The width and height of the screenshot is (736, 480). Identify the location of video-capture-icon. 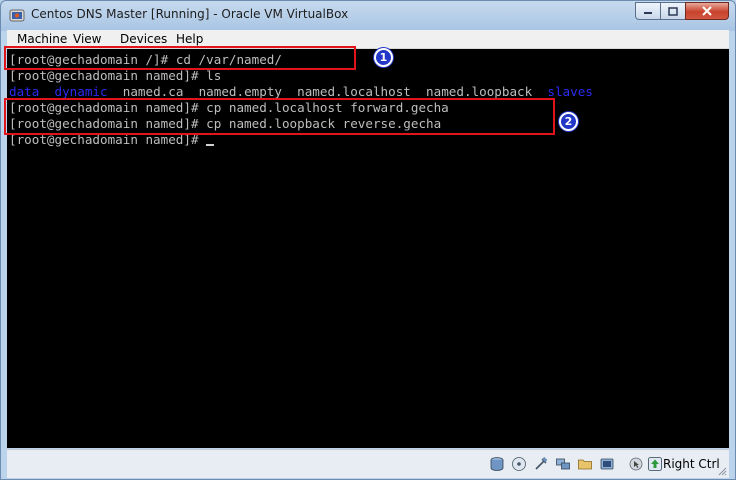
(607, 464).